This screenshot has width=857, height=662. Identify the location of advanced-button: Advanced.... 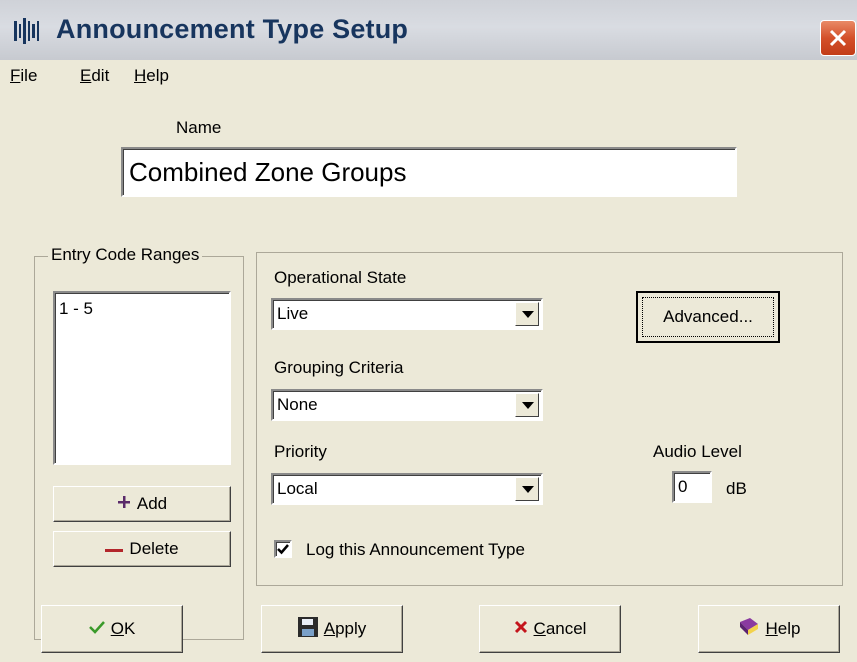
(708, 317).